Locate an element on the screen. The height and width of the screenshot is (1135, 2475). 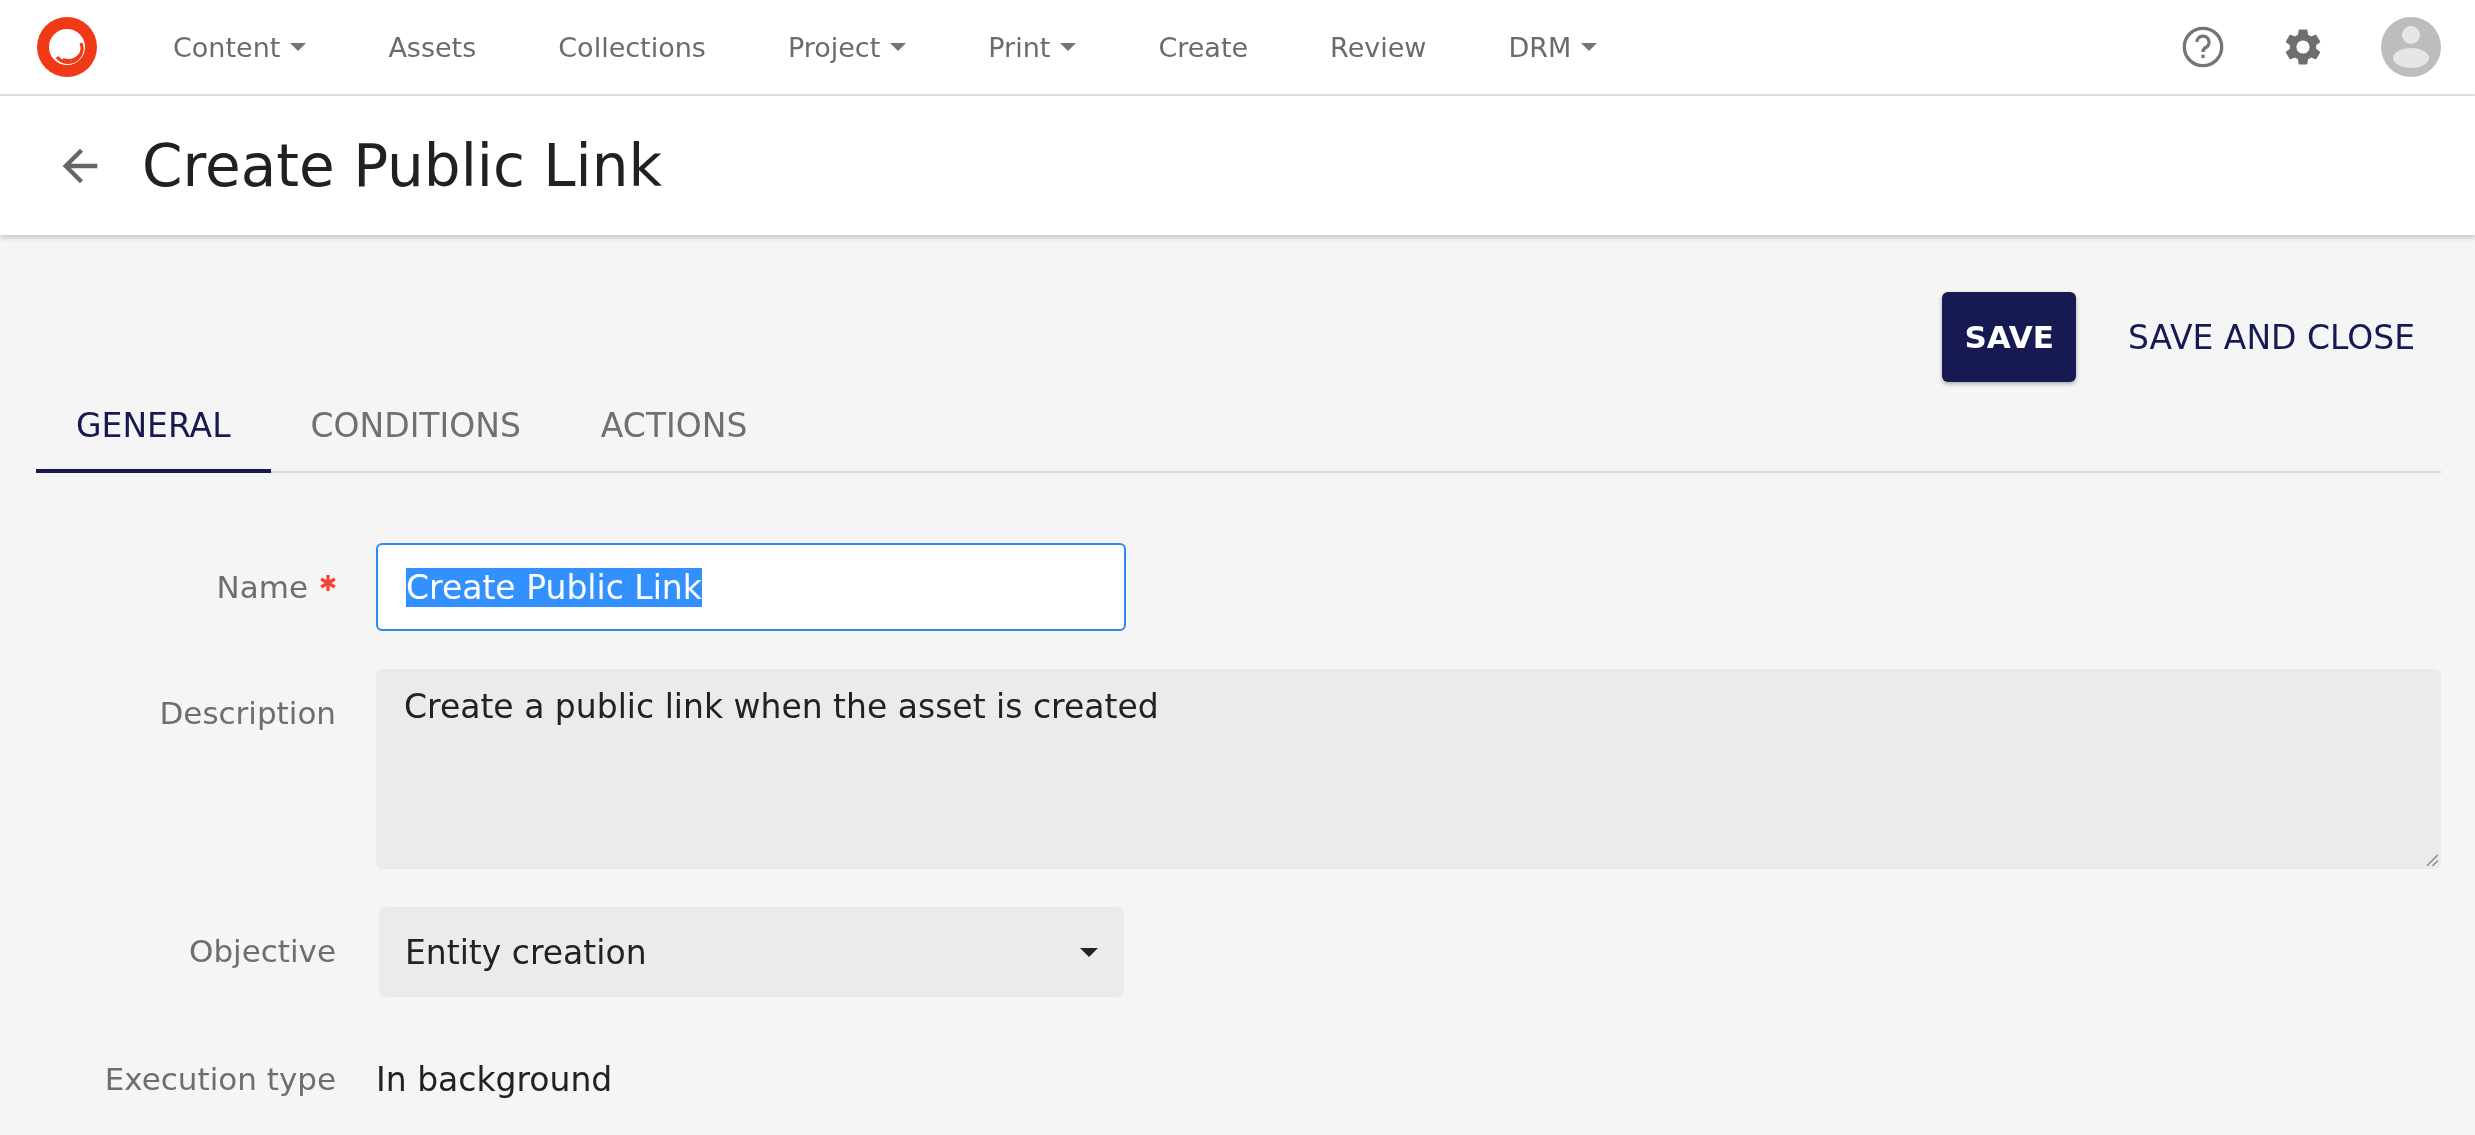
nav-link: Print is located at coordinates (1032, 47).